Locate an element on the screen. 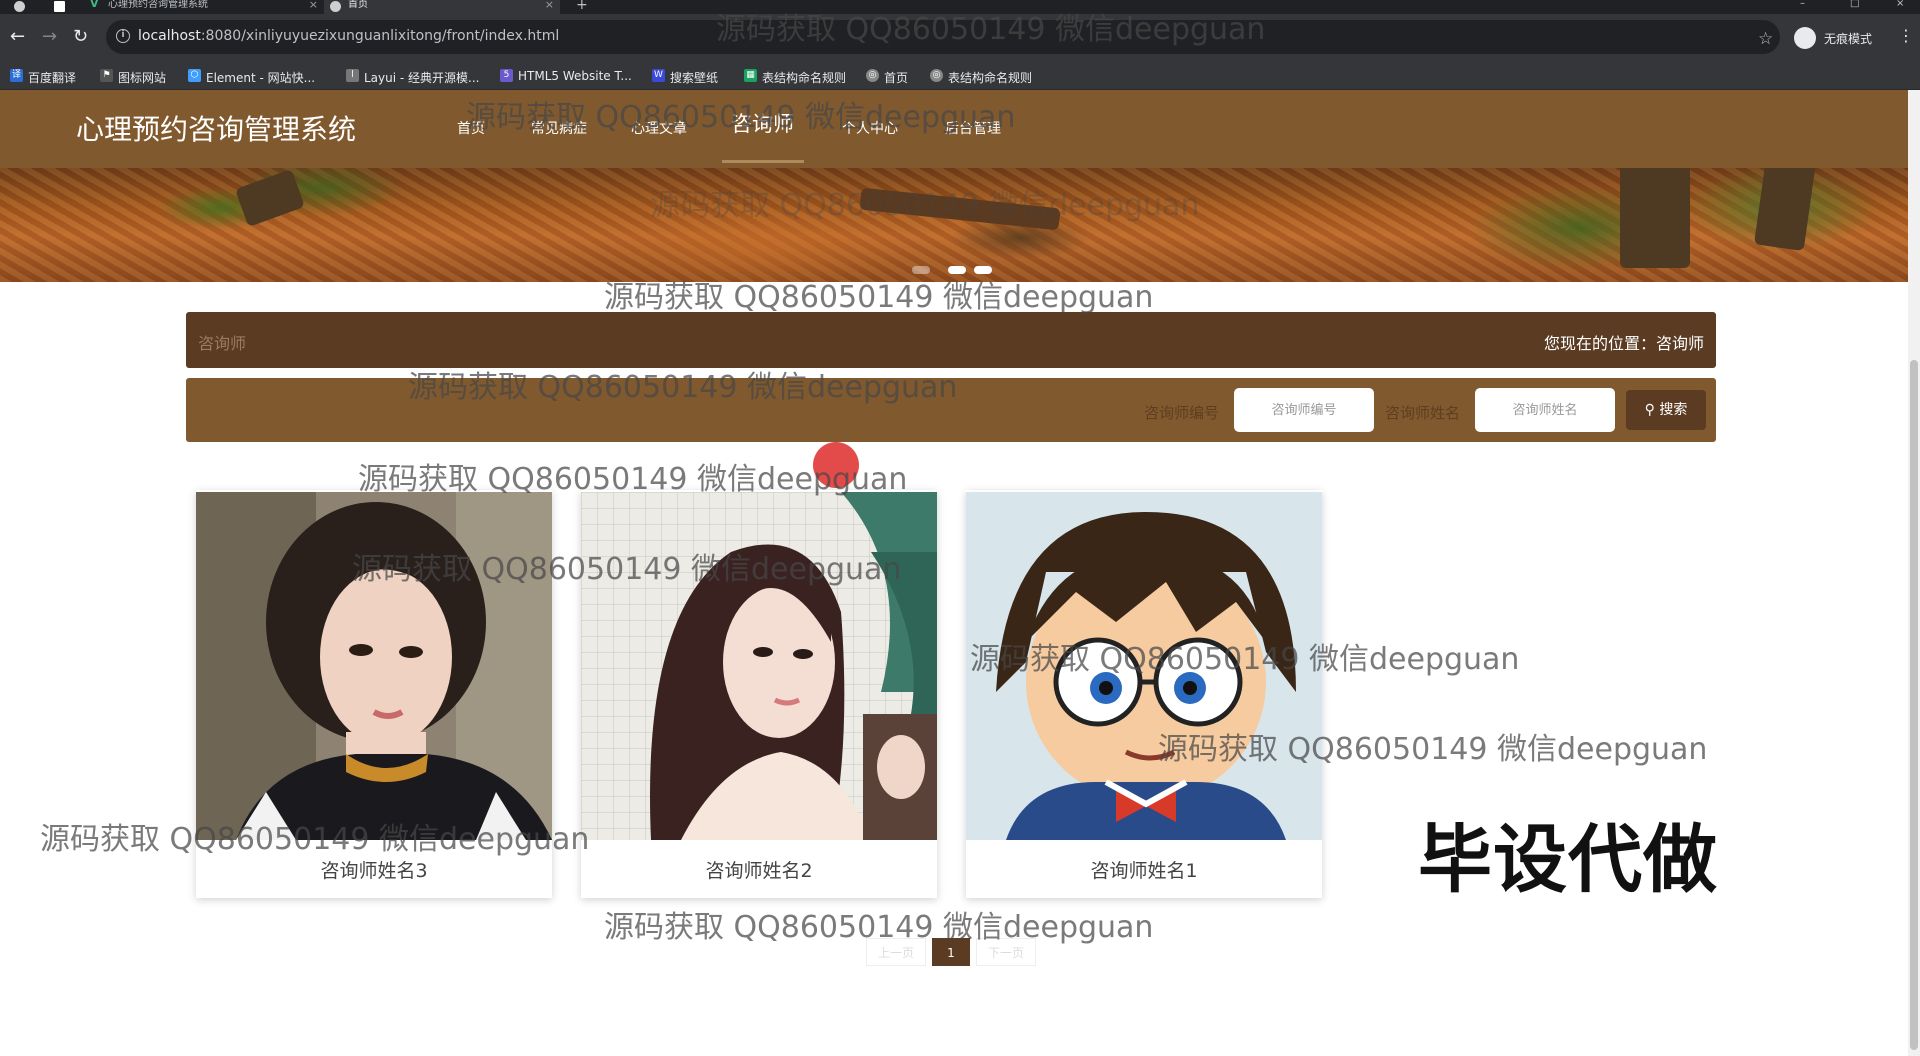 Image resolution: width=1920 pixels, height=1056 pixels. nav-common-diseases: 常见病症 is located at coordinates (559, 128).